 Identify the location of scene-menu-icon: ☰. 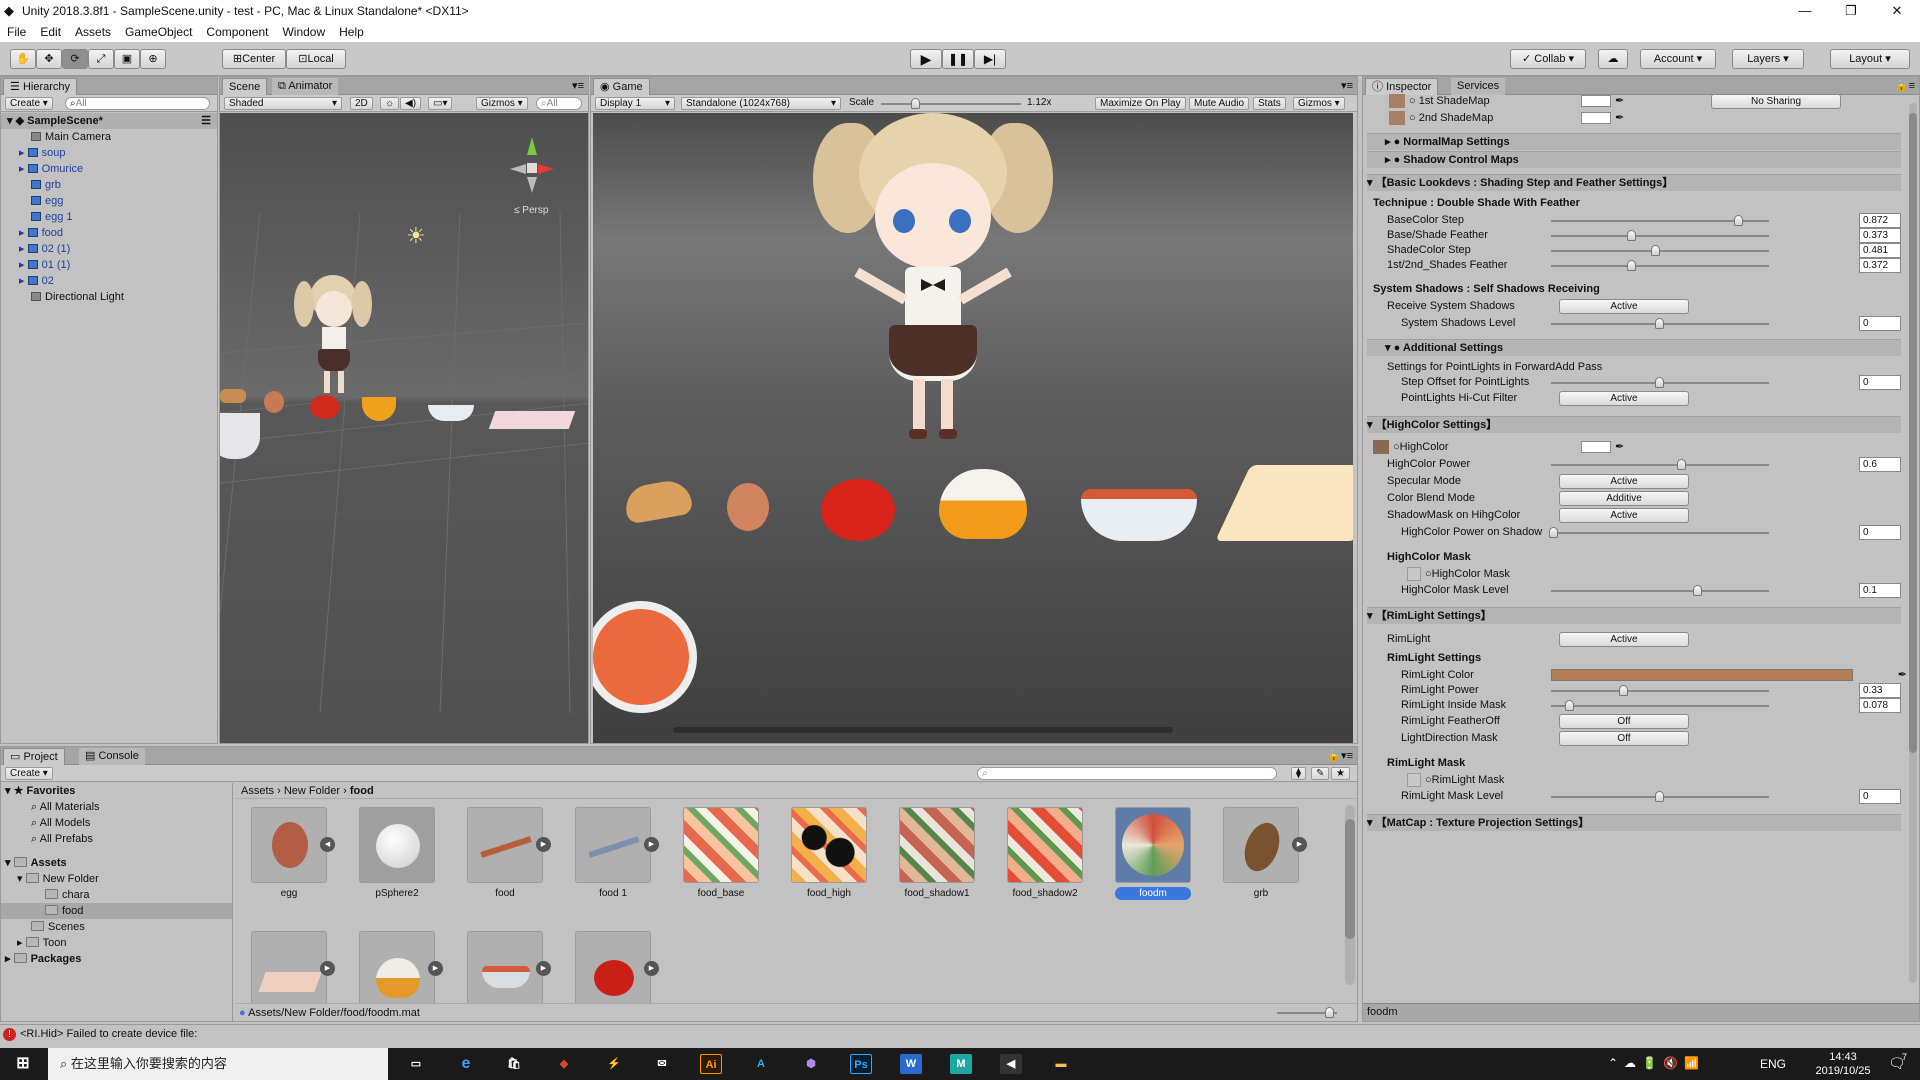
(206, 121).